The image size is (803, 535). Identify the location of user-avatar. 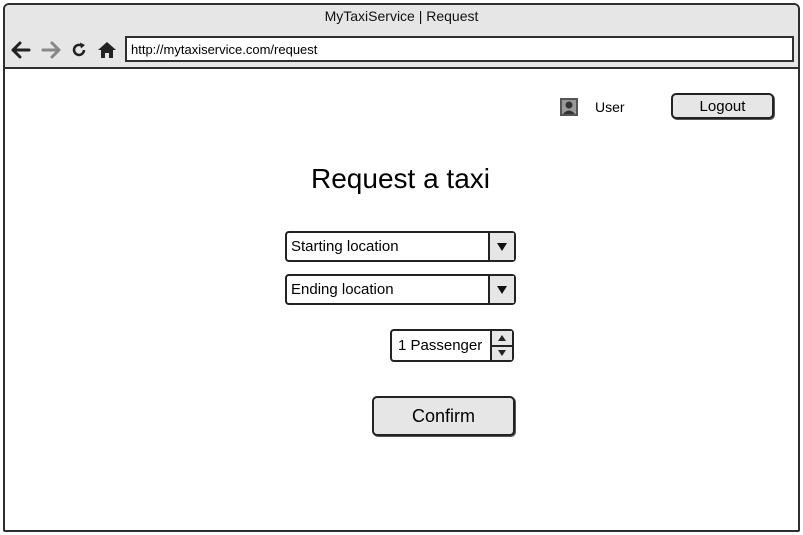
(569, 107).